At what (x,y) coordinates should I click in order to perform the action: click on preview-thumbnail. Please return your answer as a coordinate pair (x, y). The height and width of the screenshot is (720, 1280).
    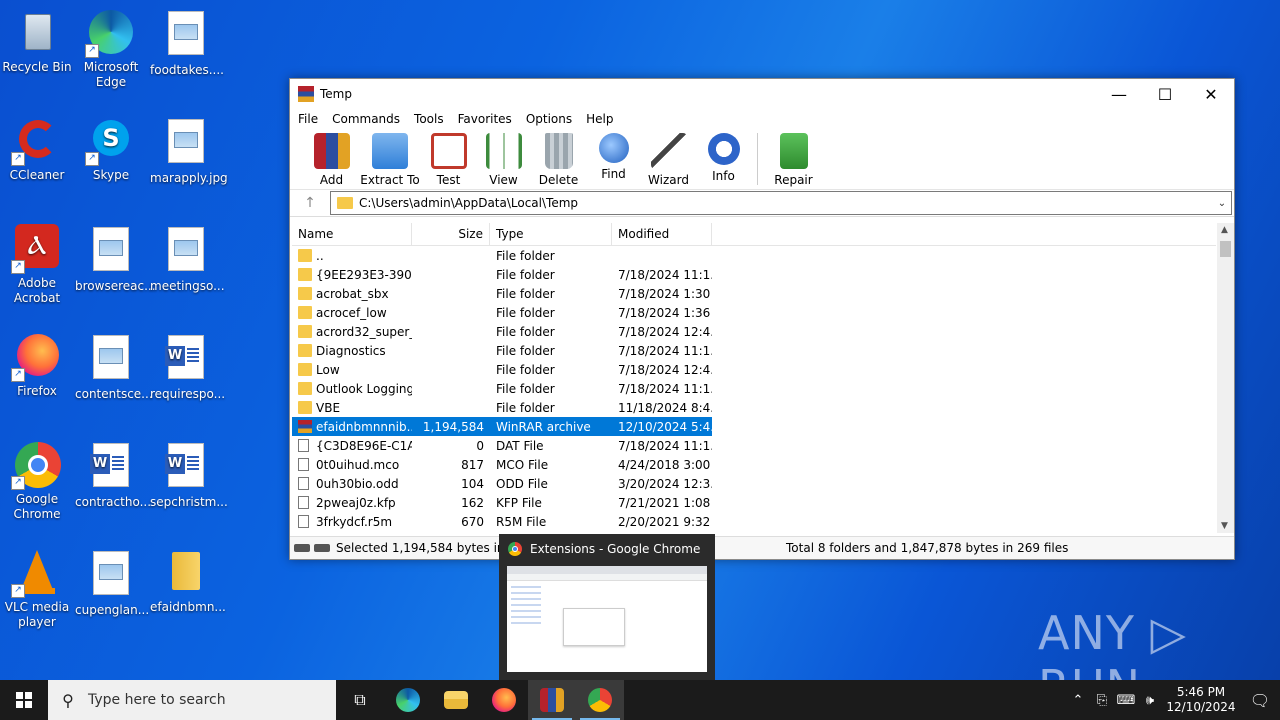
    Looking at the image, I should click on (607, 619).